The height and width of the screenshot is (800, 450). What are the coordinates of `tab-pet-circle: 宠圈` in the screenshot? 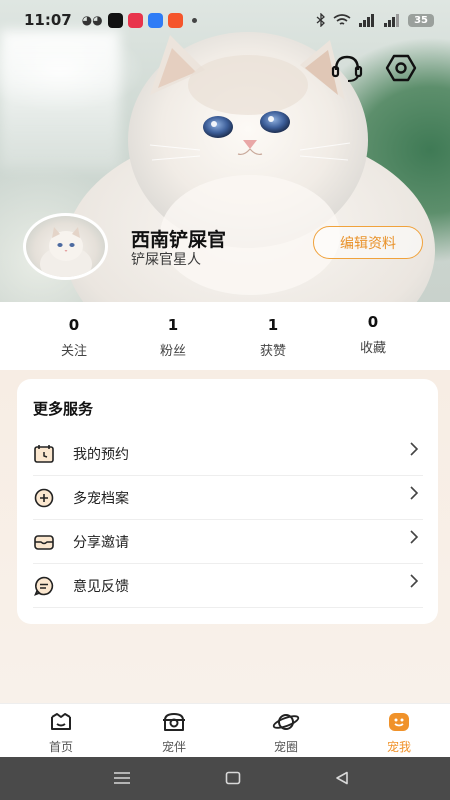 It's located at (286, 732).